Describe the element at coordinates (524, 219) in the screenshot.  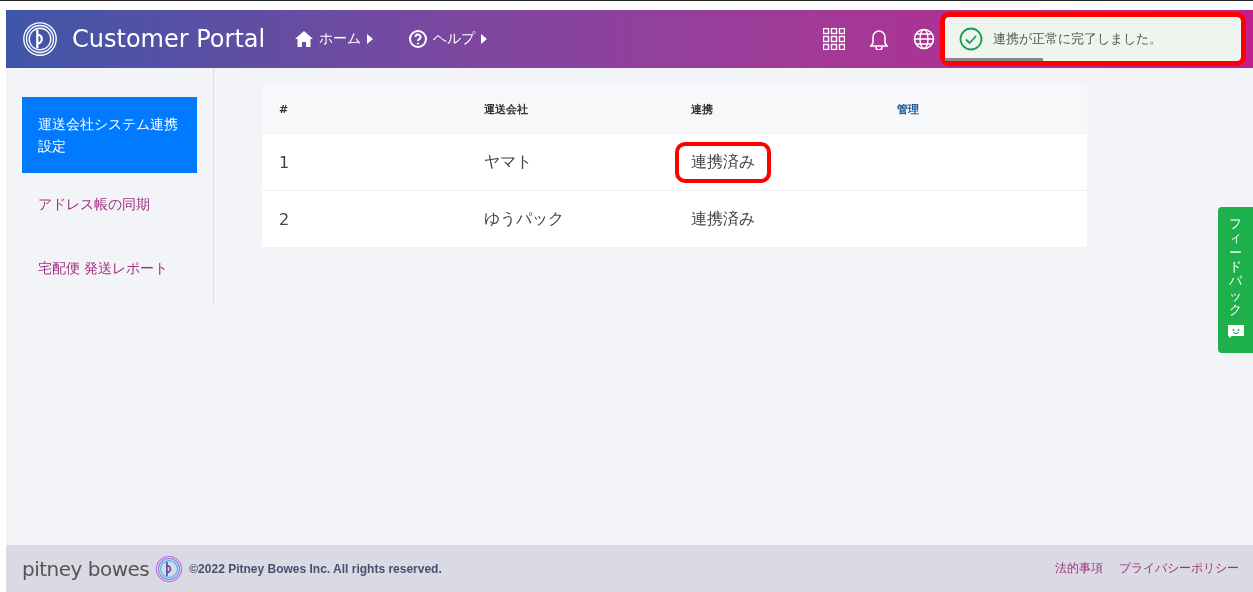
I see `table-cell: ゆうパック` at that location.